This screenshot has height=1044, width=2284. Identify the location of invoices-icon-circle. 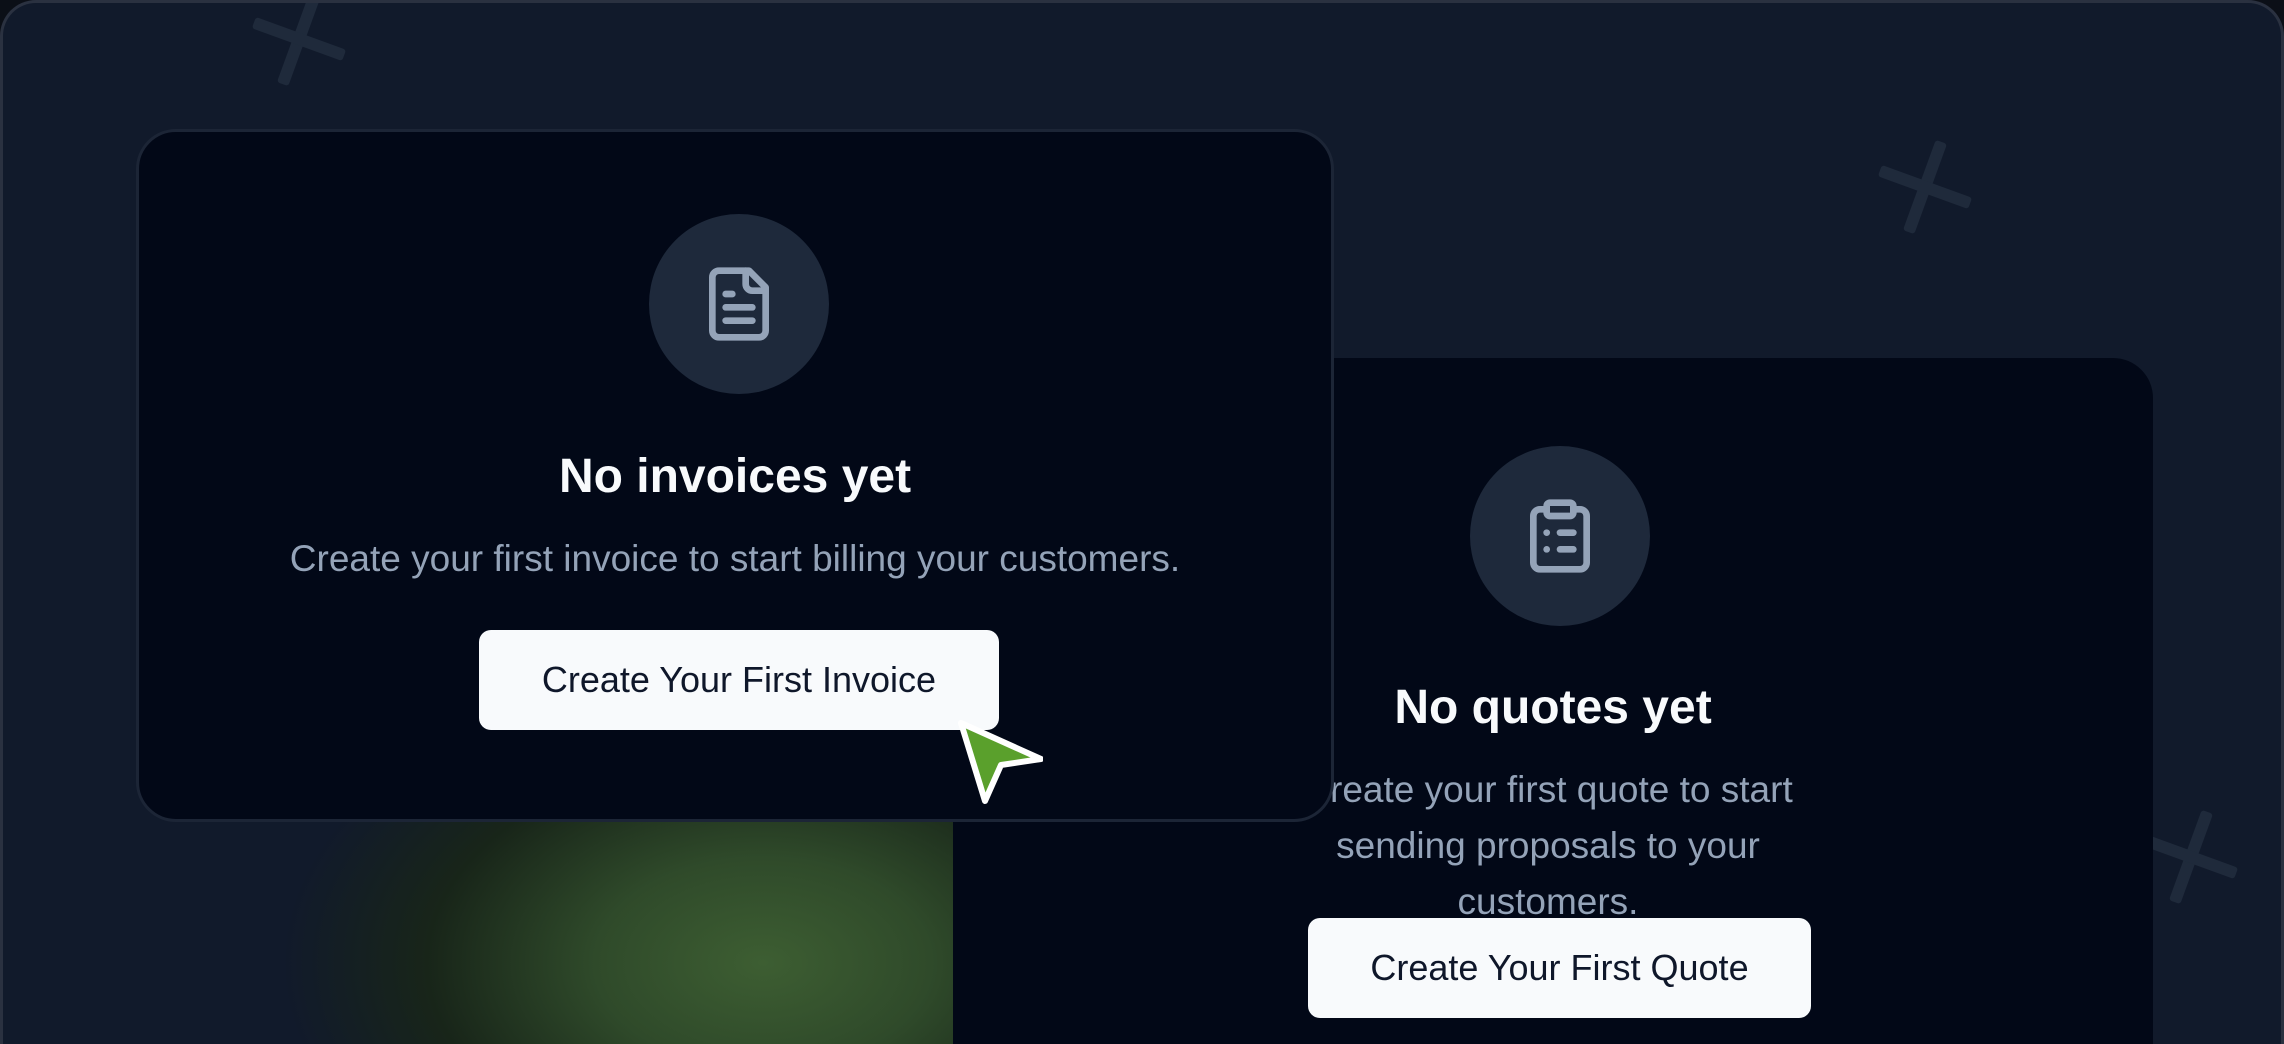
(739, 304).